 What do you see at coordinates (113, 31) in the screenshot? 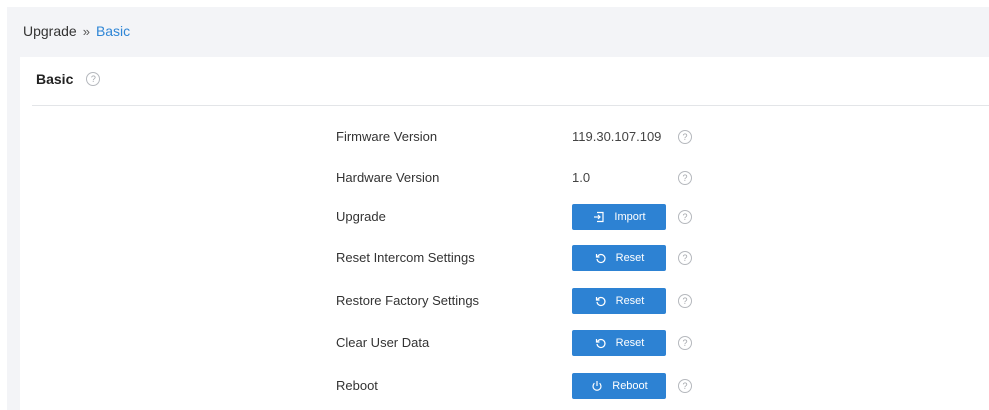
I see `breadcrumb-current: Basic` at bounding box center [113, 31].